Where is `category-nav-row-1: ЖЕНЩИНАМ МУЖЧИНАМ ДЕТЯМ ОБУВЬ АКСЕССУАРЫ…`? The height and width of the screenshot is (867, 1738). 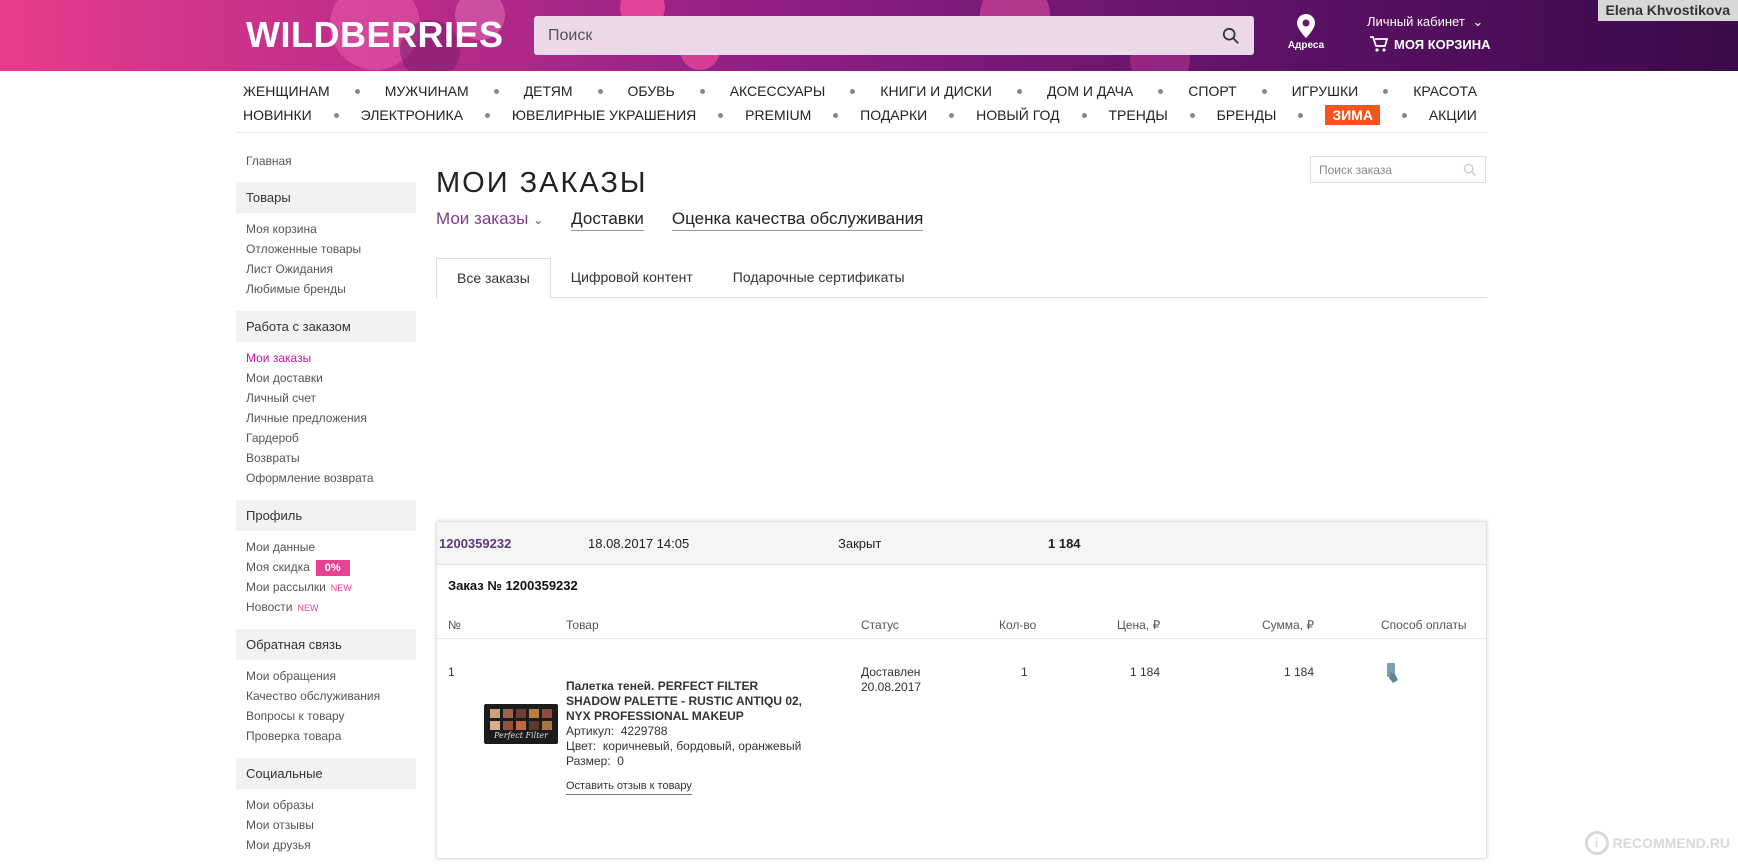 category-nav-row-1: ЖЕНЩИНАМ МУЖЧИНАМ ДЕТЯМ ОБУВЬ АКСЕССУАРЫ… is located at coordinates (860, 91).